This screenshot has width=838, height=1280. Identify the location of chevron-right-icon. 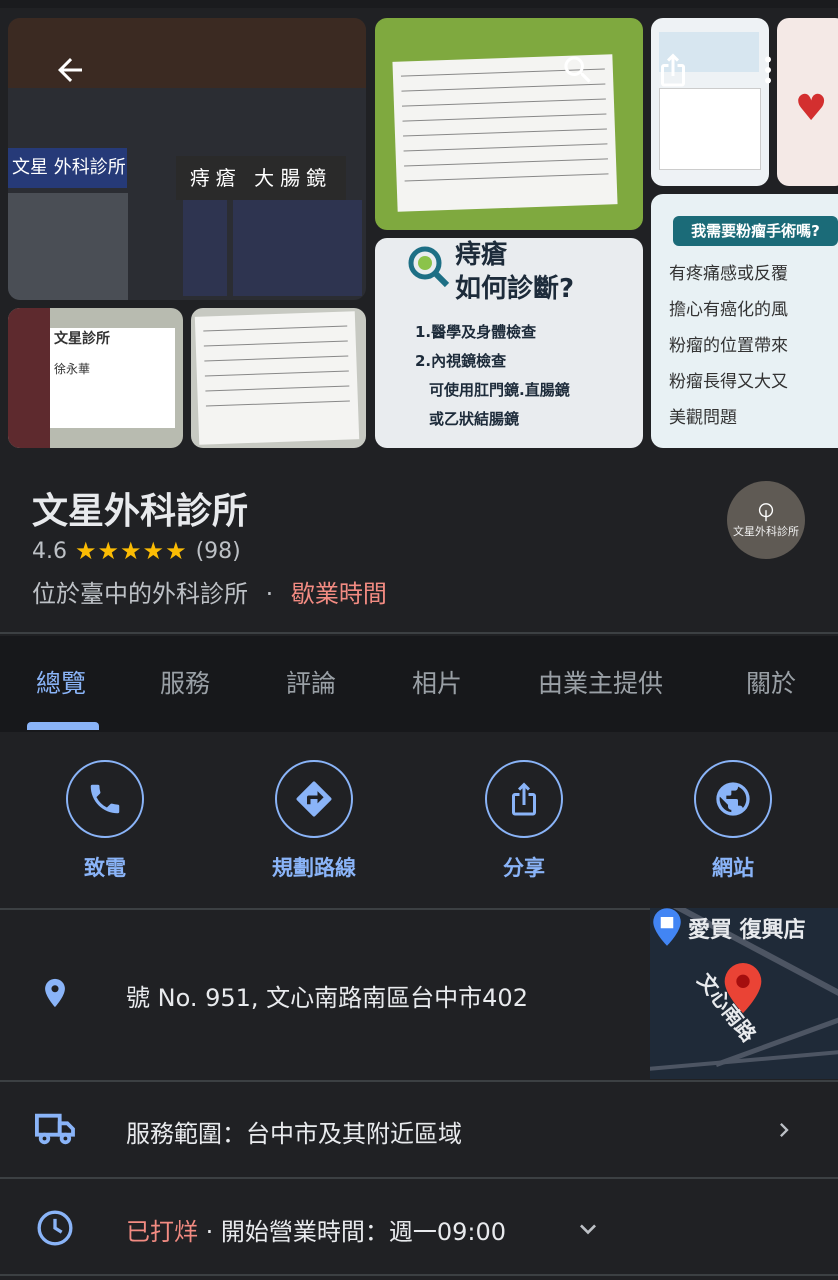
(784, 1130).